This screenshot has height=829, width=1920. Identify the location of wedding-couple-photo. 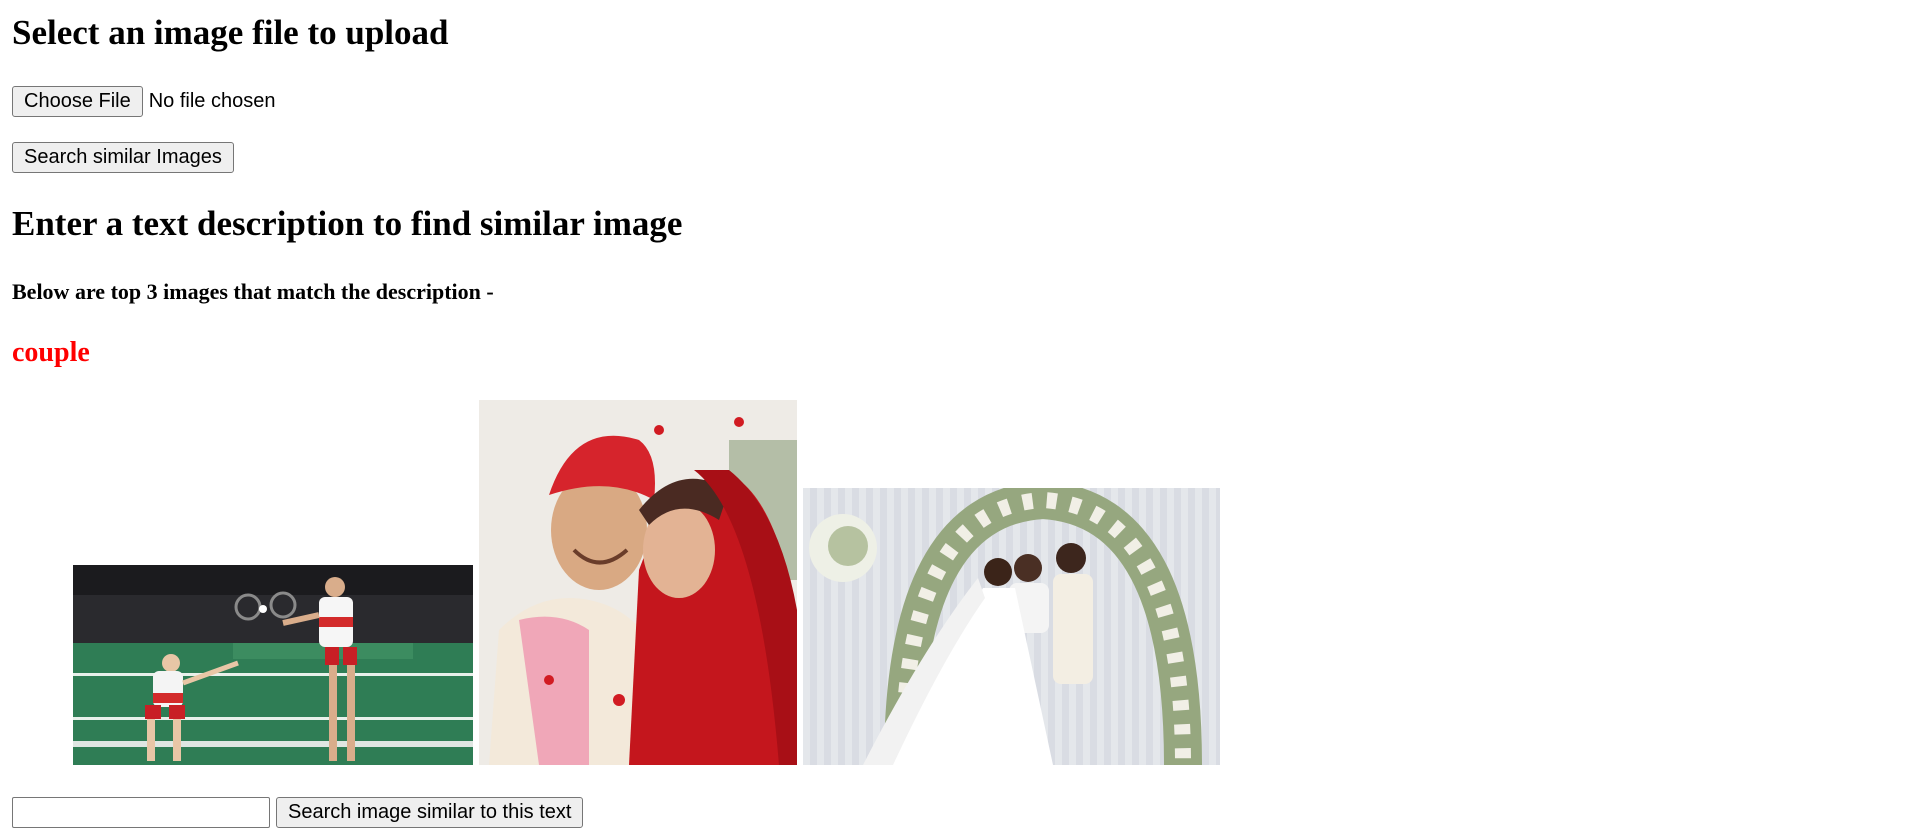
(638, 582).